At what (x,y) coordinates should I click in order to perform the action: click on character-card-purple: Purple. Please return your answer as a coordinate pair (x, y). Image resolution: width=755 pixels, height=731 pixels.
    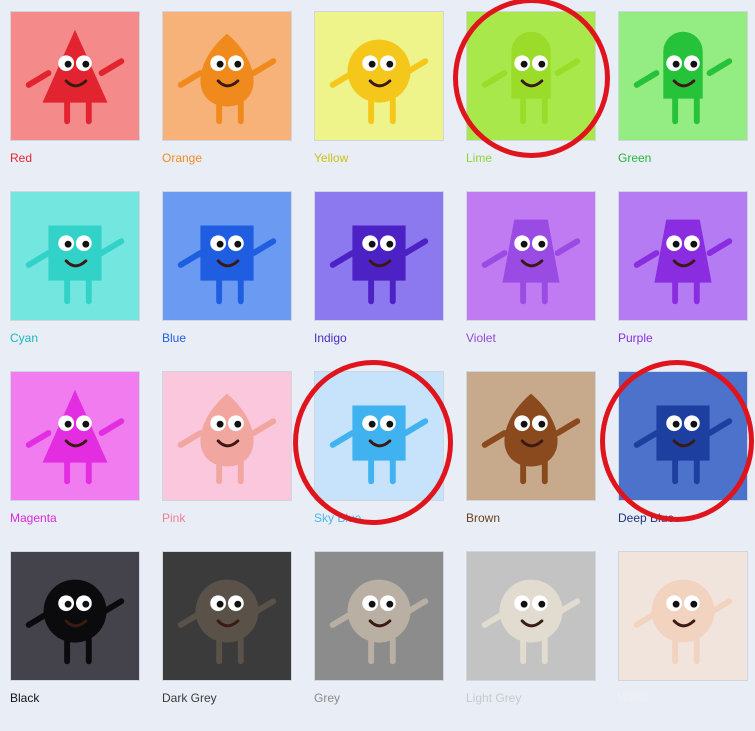
    Looking at the image, I should click on (683, 281).